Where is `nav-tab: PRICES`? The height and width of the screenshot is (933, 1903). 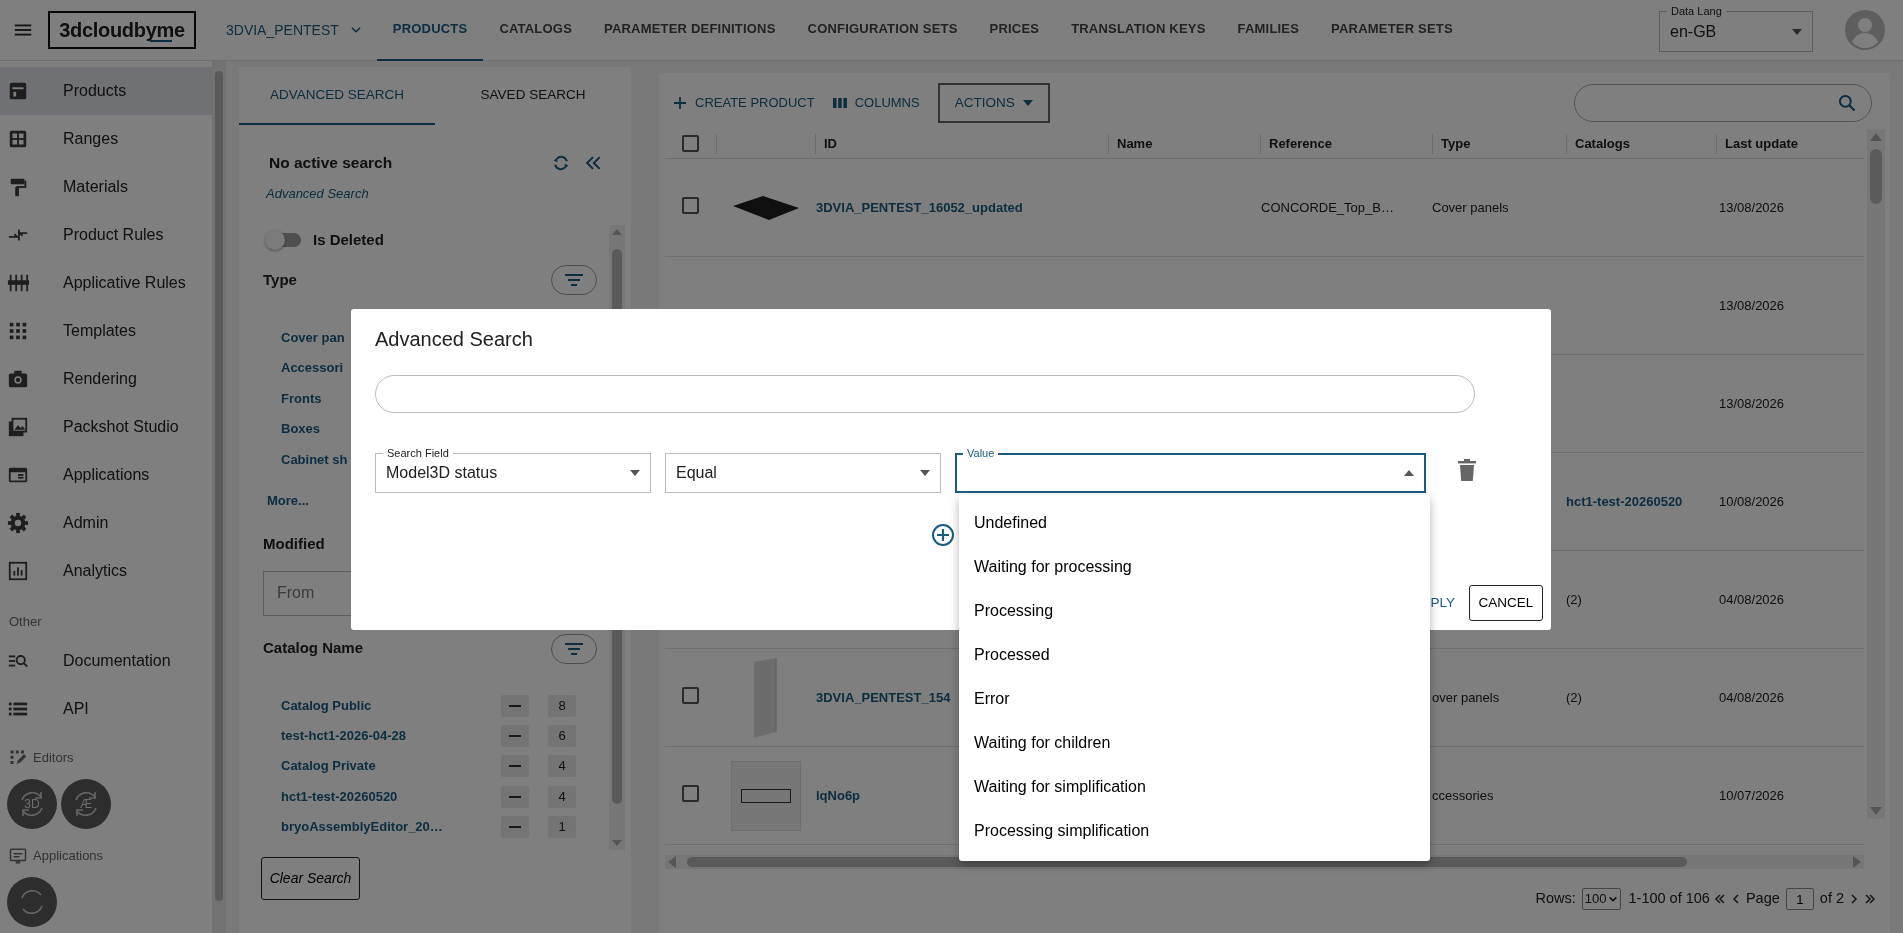 nav-tab: PRICES is located at coordinates (1014, 30).